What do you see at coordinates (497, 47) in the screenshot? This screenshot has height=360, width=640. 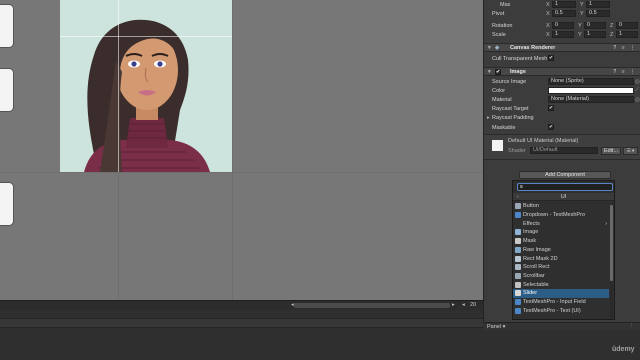 I see `canvas-renderer-icon: ◈` at bounding box center [497, 47].